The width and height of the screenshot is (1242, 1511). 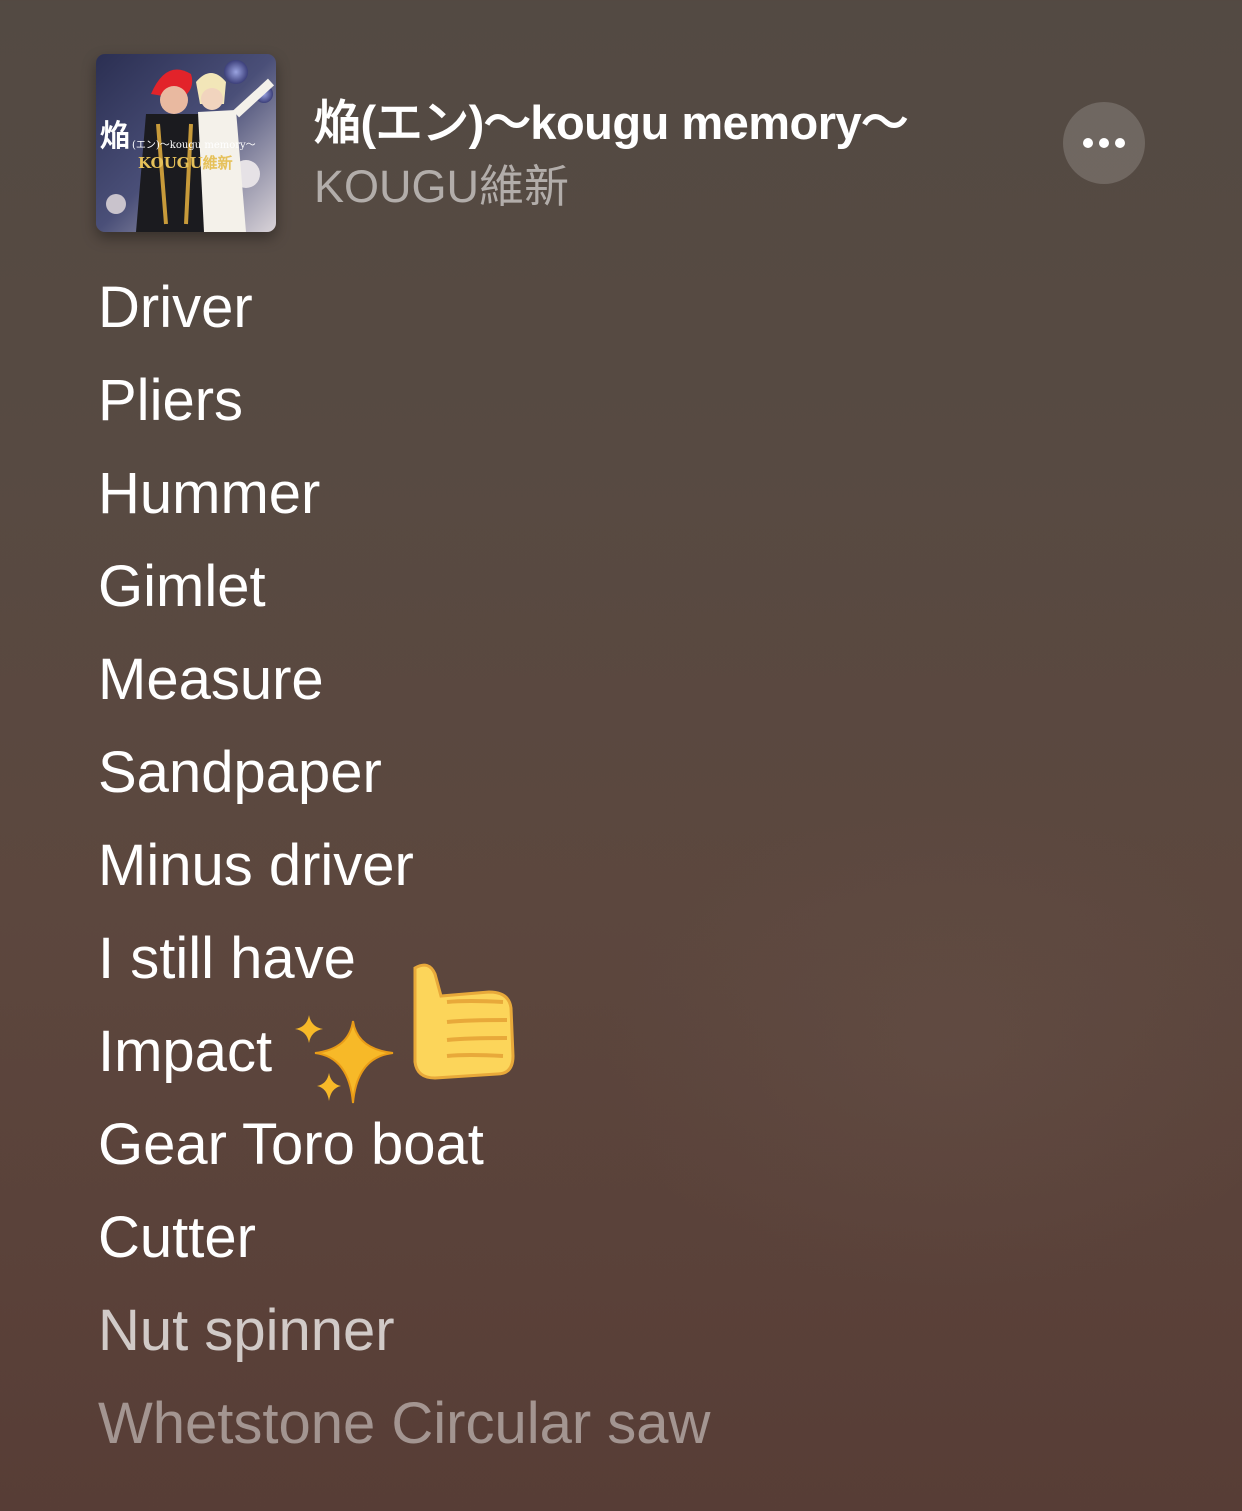 What do you see at coordinates (648, 692) in the screenshot?
I see `lyric-line: Measure` at bounding box center [648, 692].